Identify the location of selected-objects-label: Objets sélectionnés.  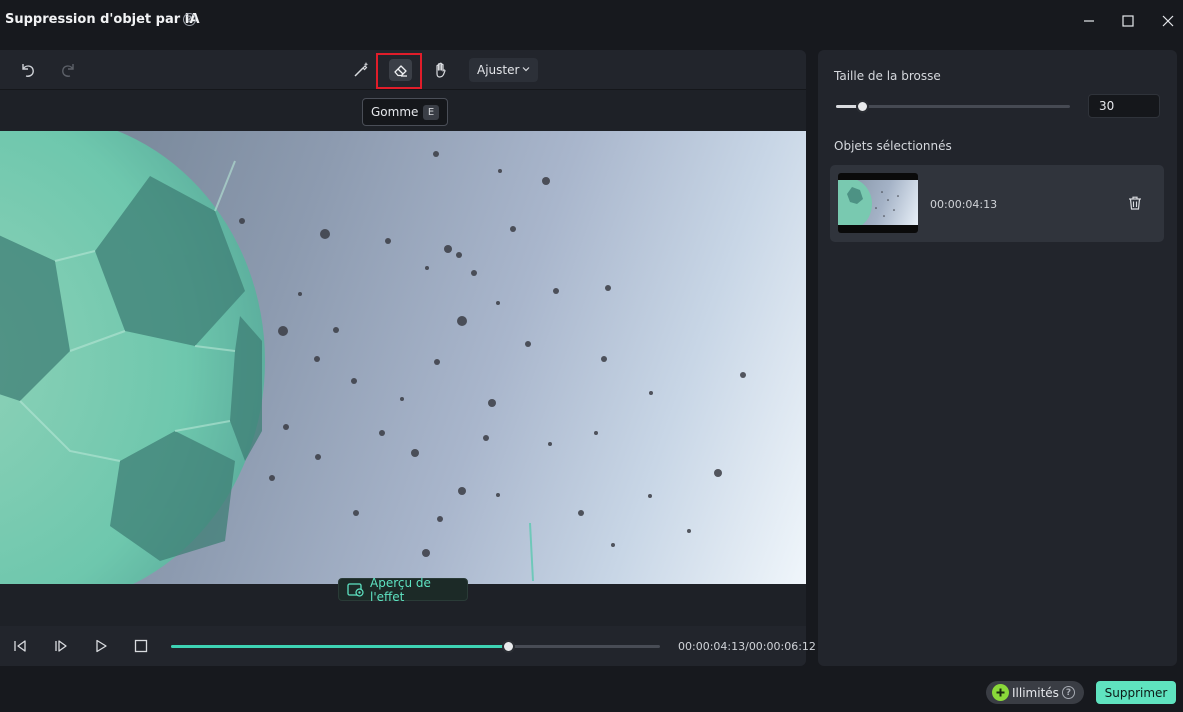
(893, 146).